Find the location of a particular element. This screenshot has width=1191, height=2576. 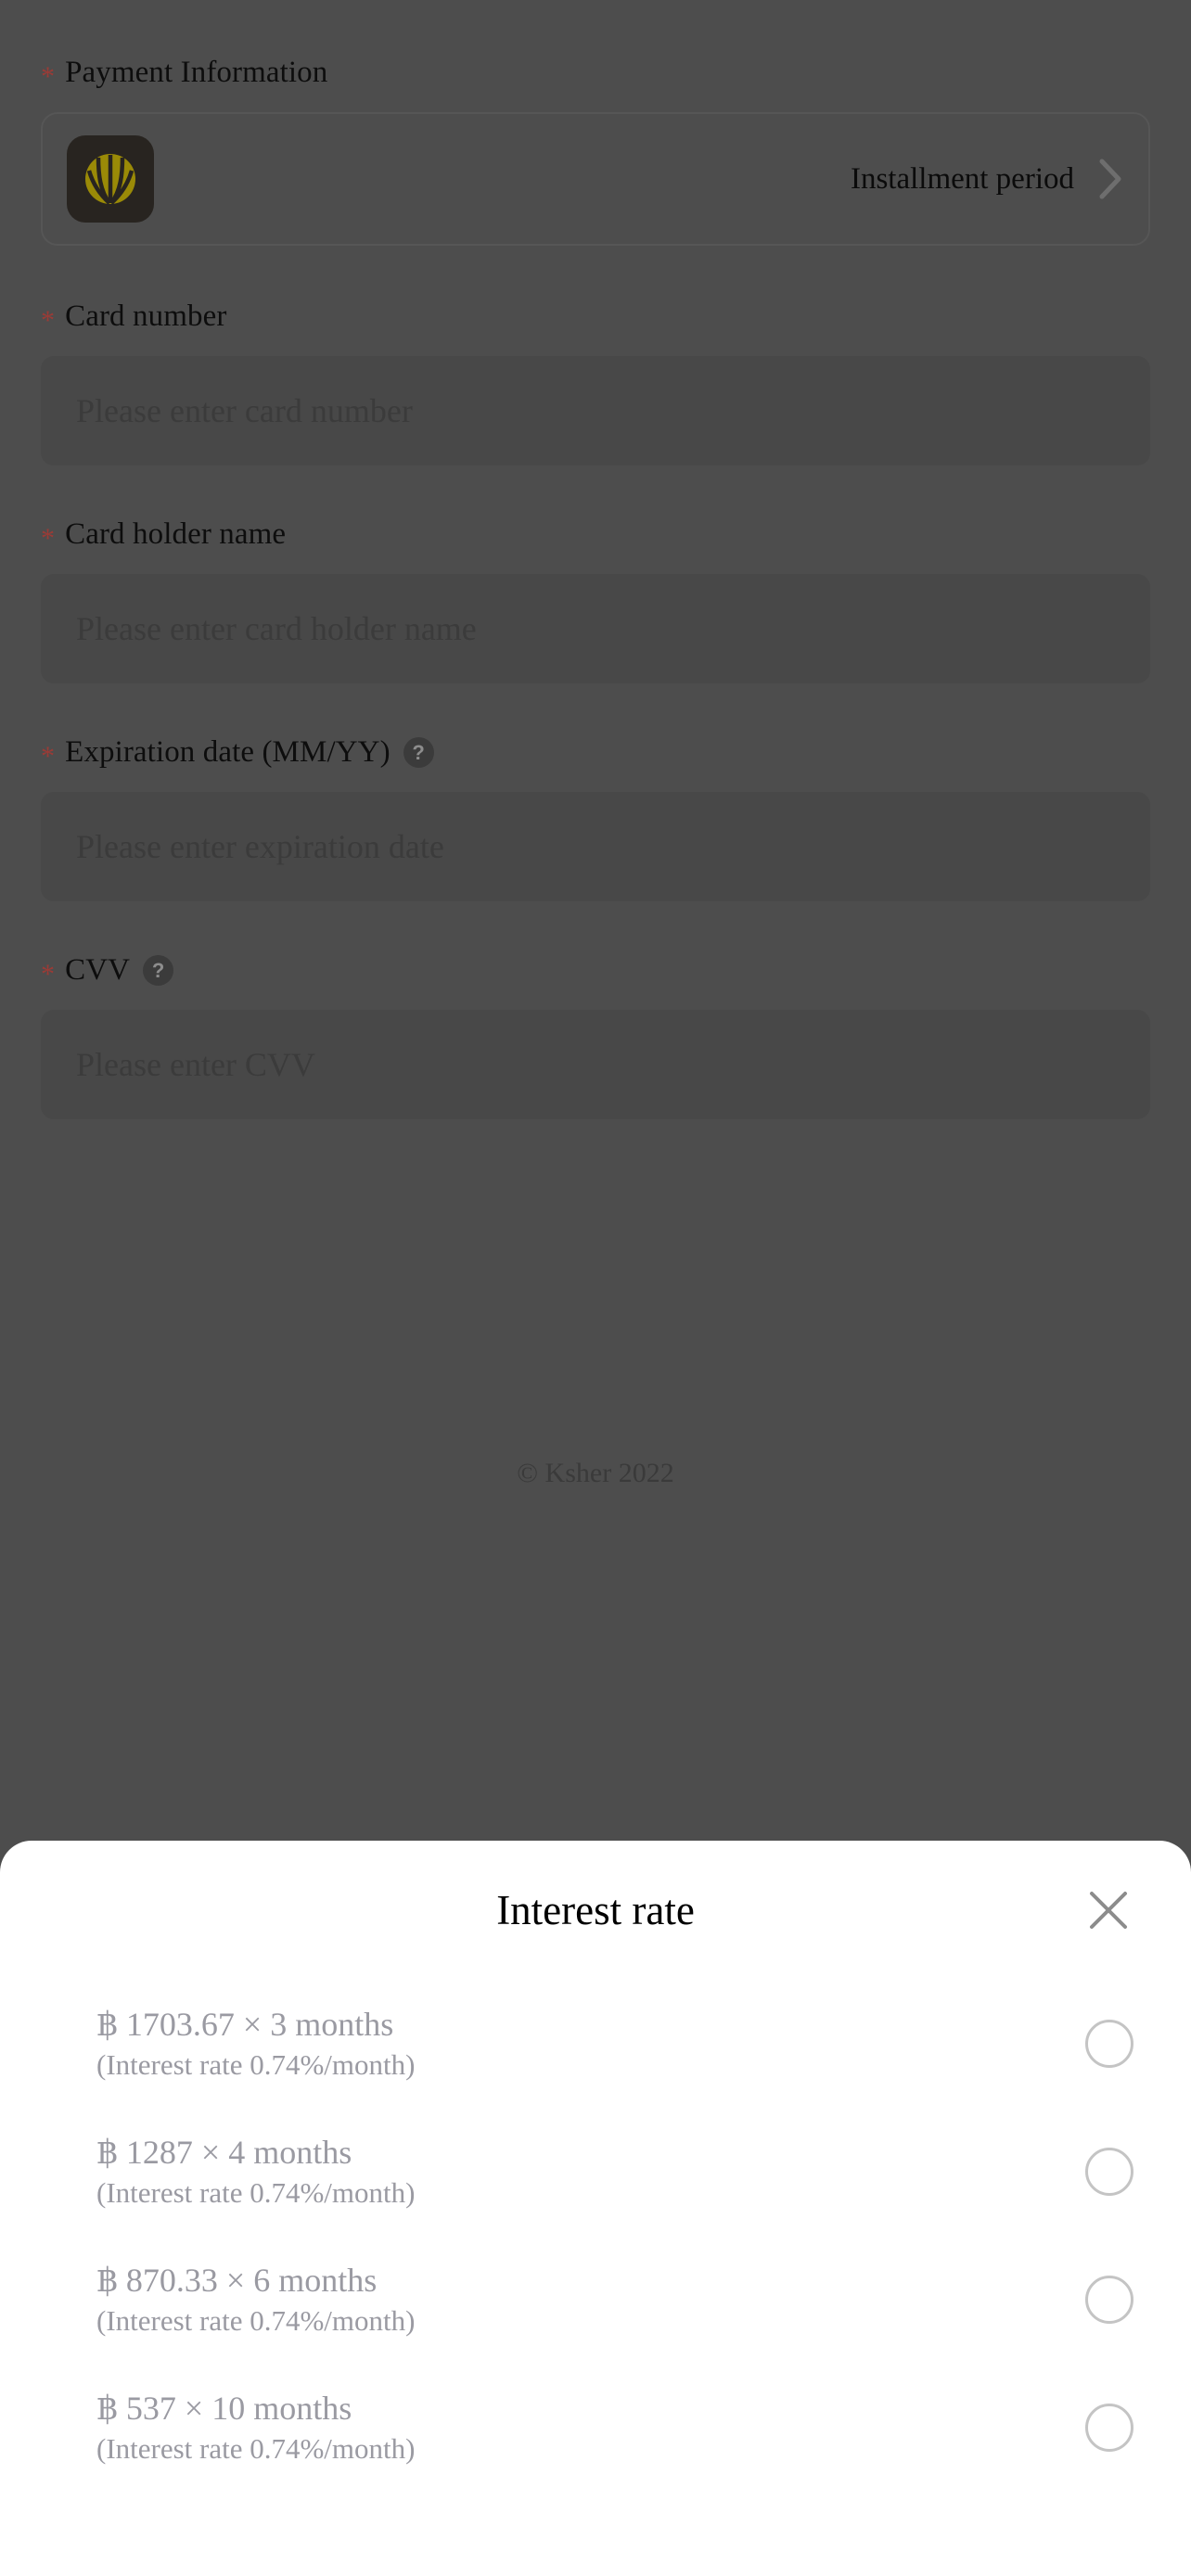

cvv-label-text: CVV is located at coordinates (98, 970).